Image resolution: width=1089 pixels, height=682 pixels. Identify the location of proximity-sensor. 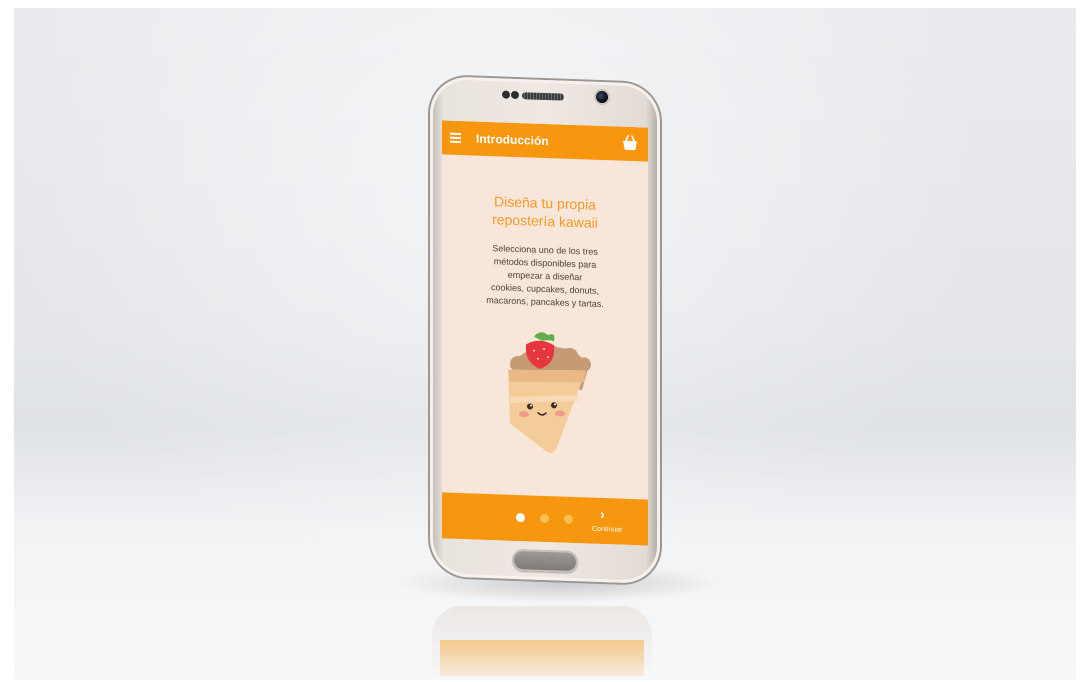
(506, 94).